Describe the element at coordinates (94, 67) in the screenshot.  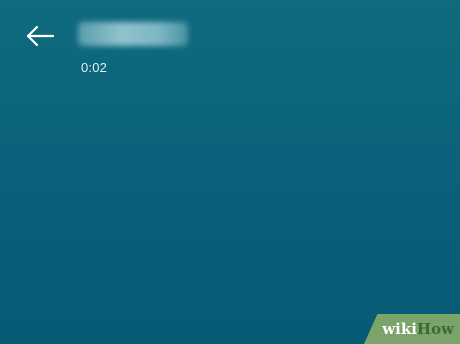
I see `call-timer: 0:02` at that location.